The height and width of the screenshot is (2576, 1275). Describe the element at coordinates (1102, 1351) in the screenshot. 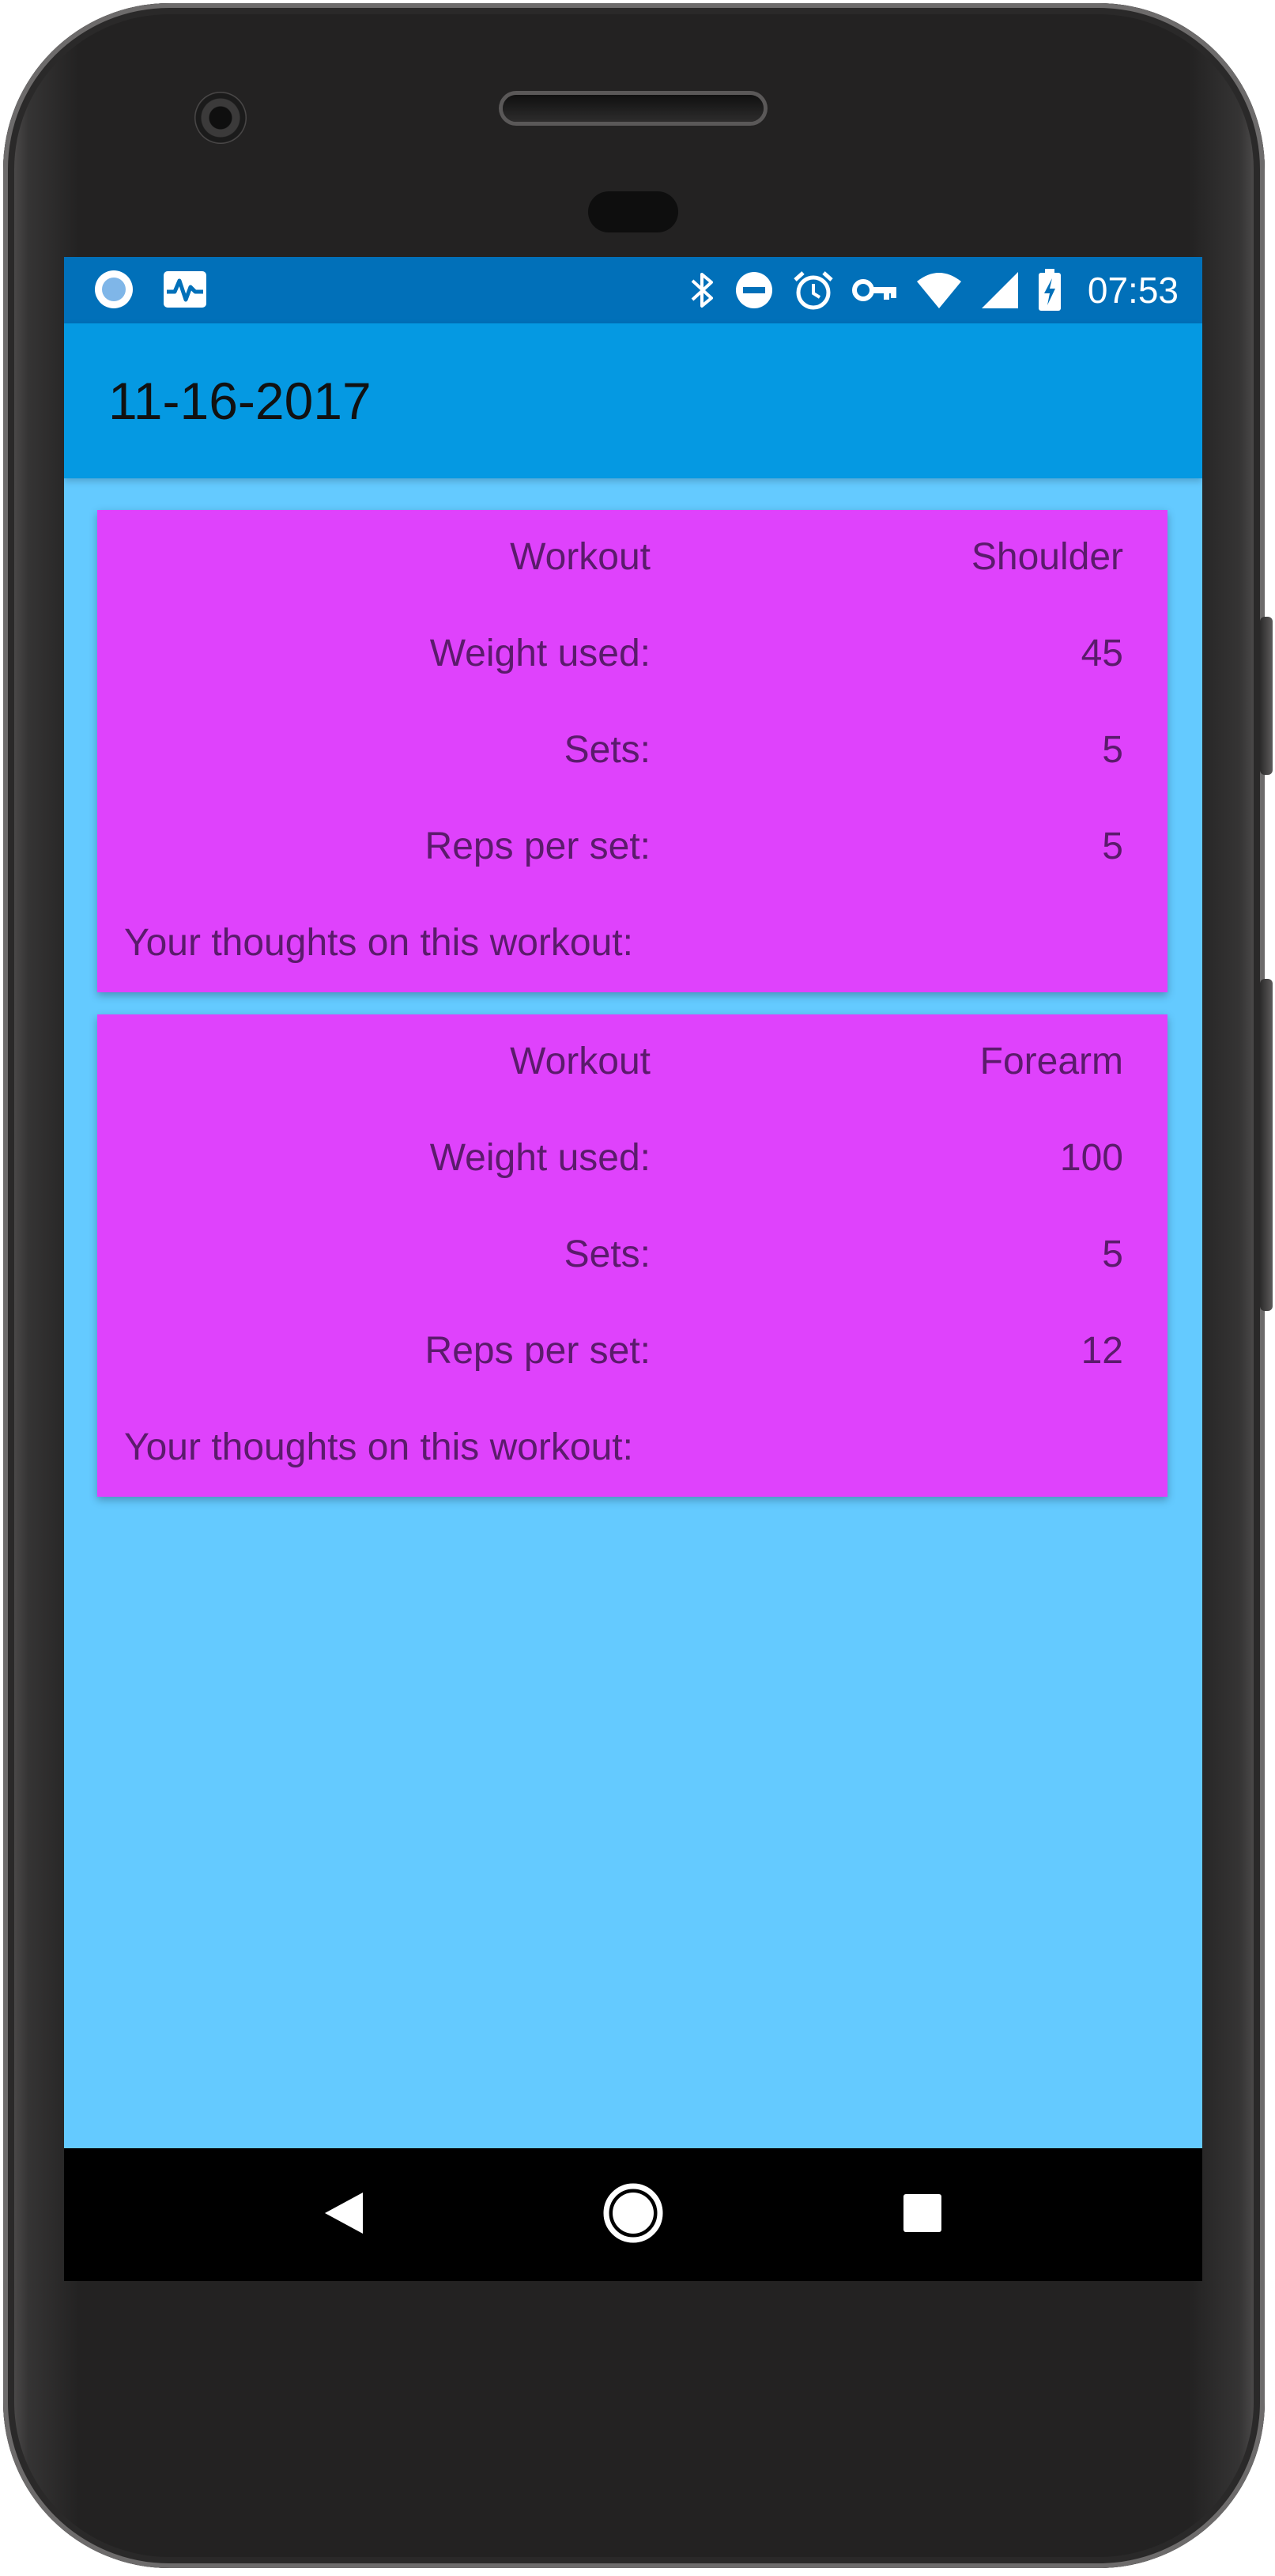

I see `reps-value: 12` at that location.